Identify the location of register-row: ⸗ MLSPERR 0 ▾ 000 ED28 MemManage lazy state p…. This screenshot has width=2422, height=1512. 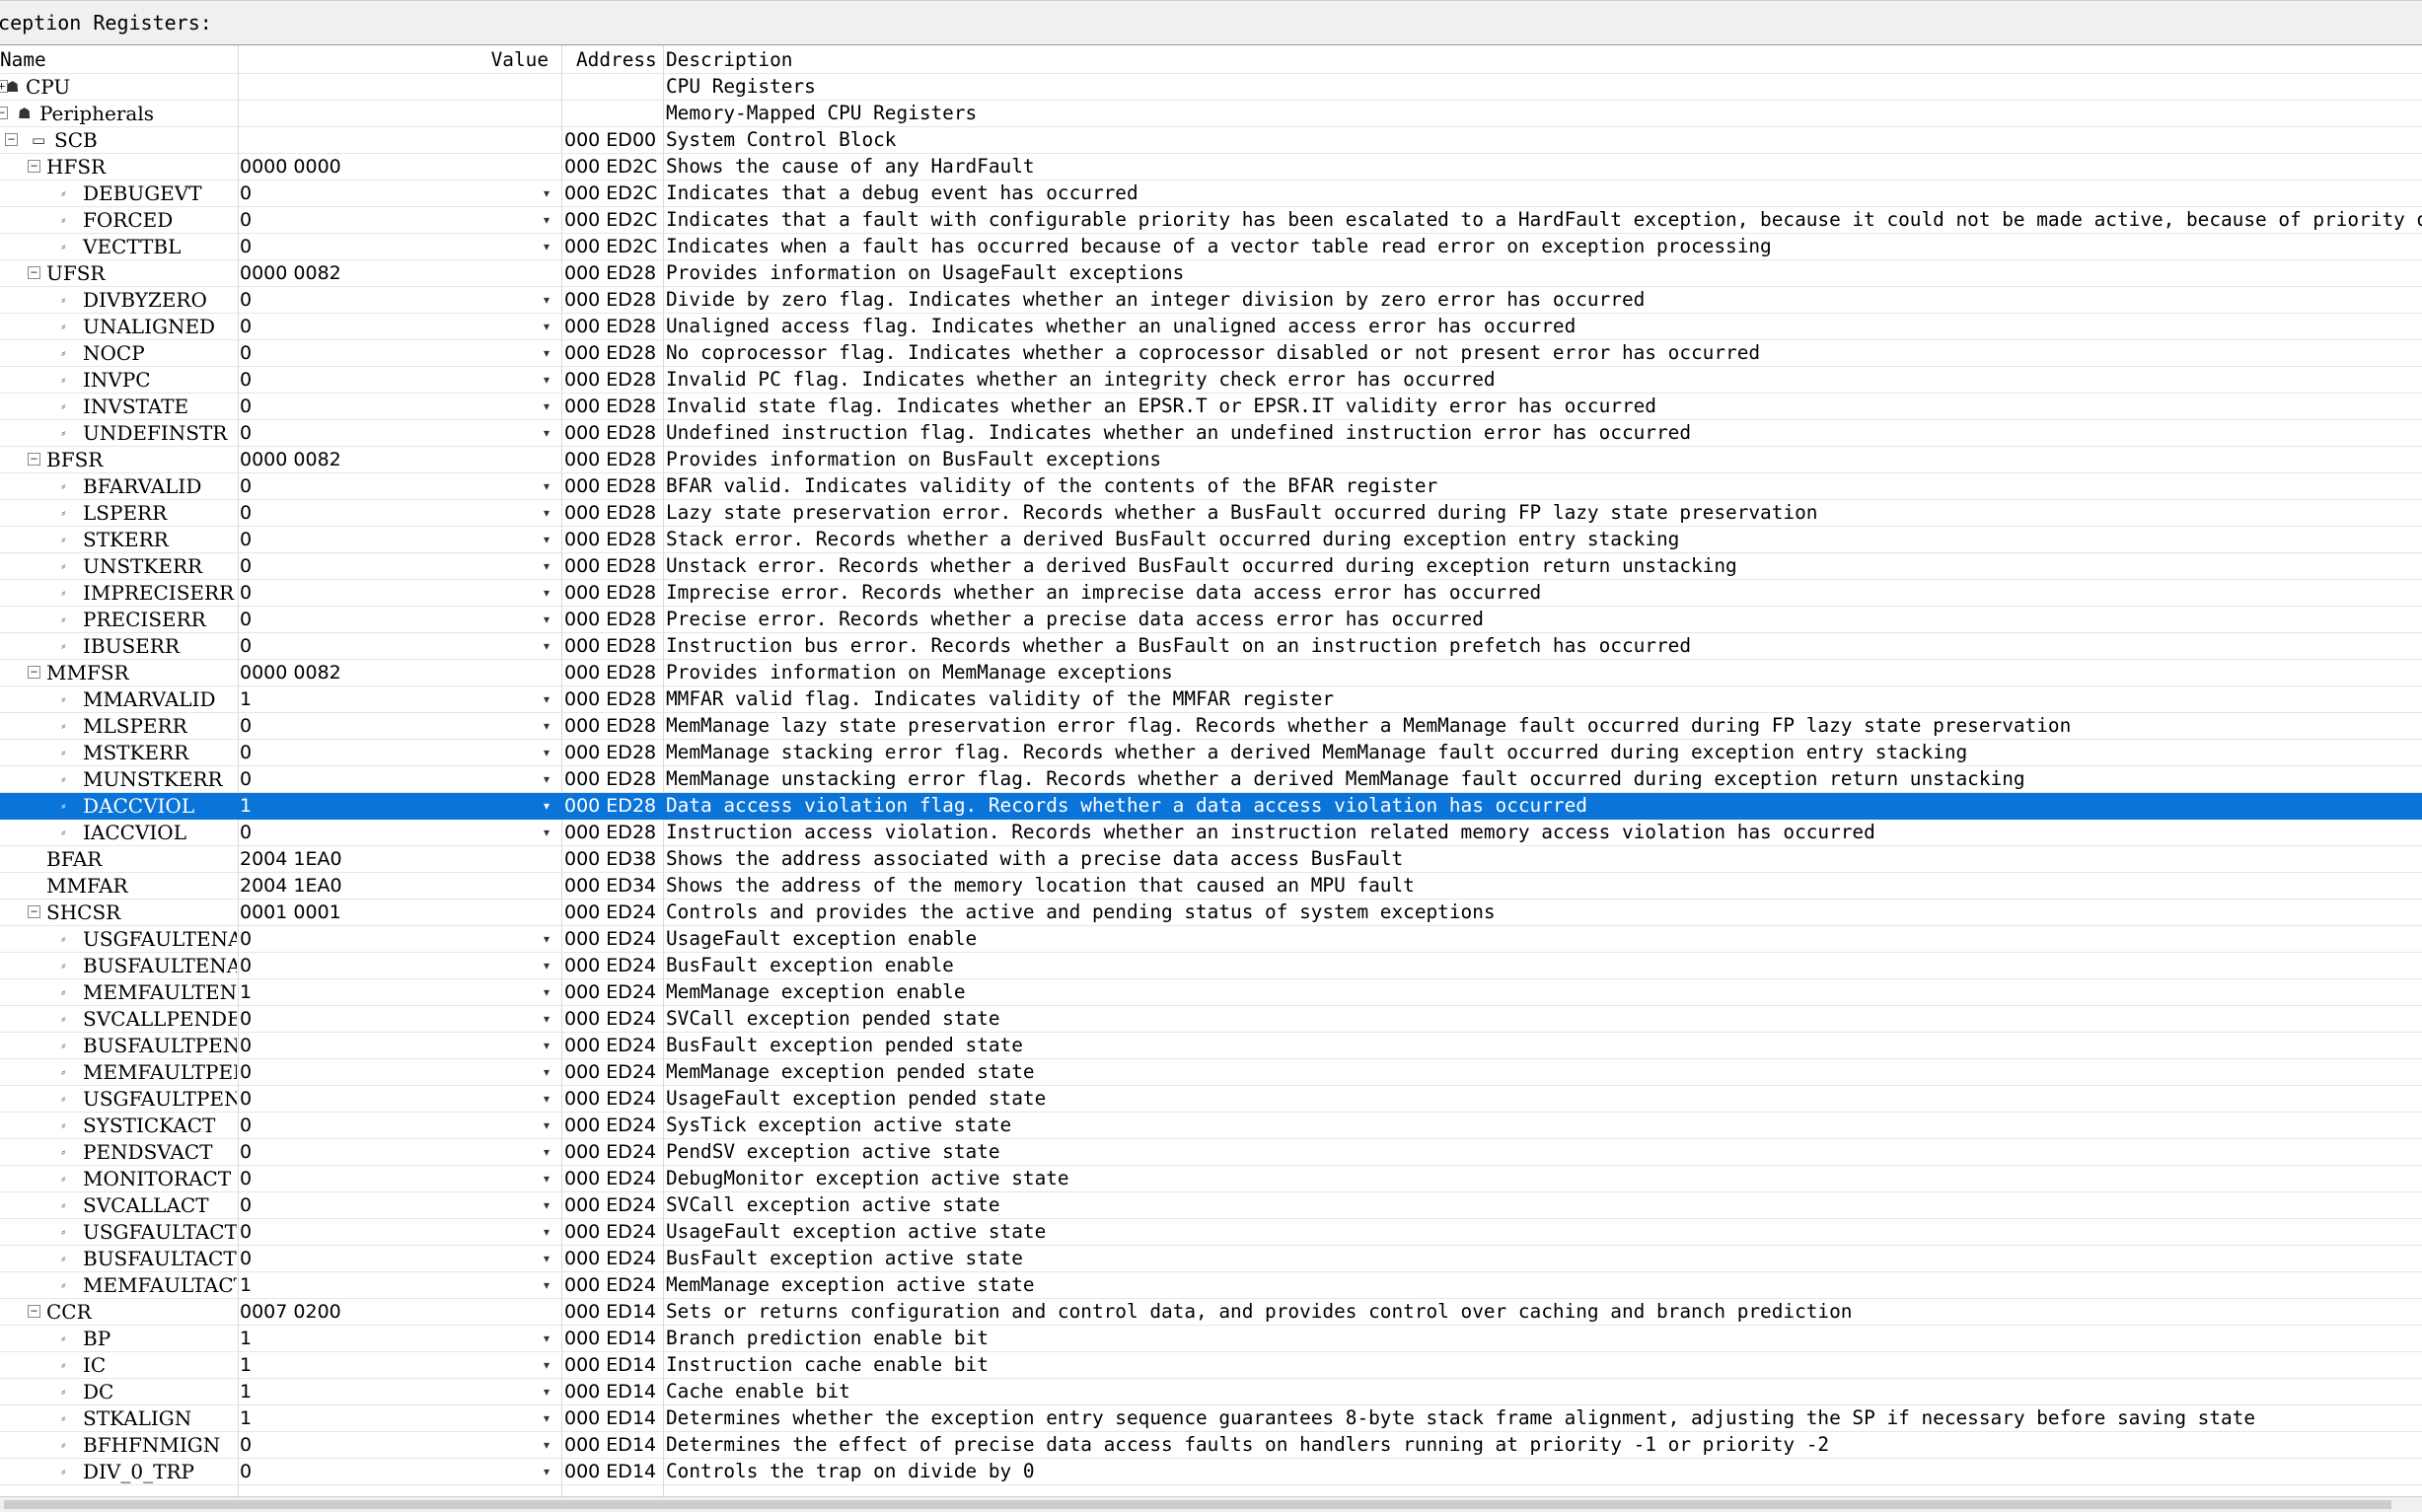
(1211, 726).